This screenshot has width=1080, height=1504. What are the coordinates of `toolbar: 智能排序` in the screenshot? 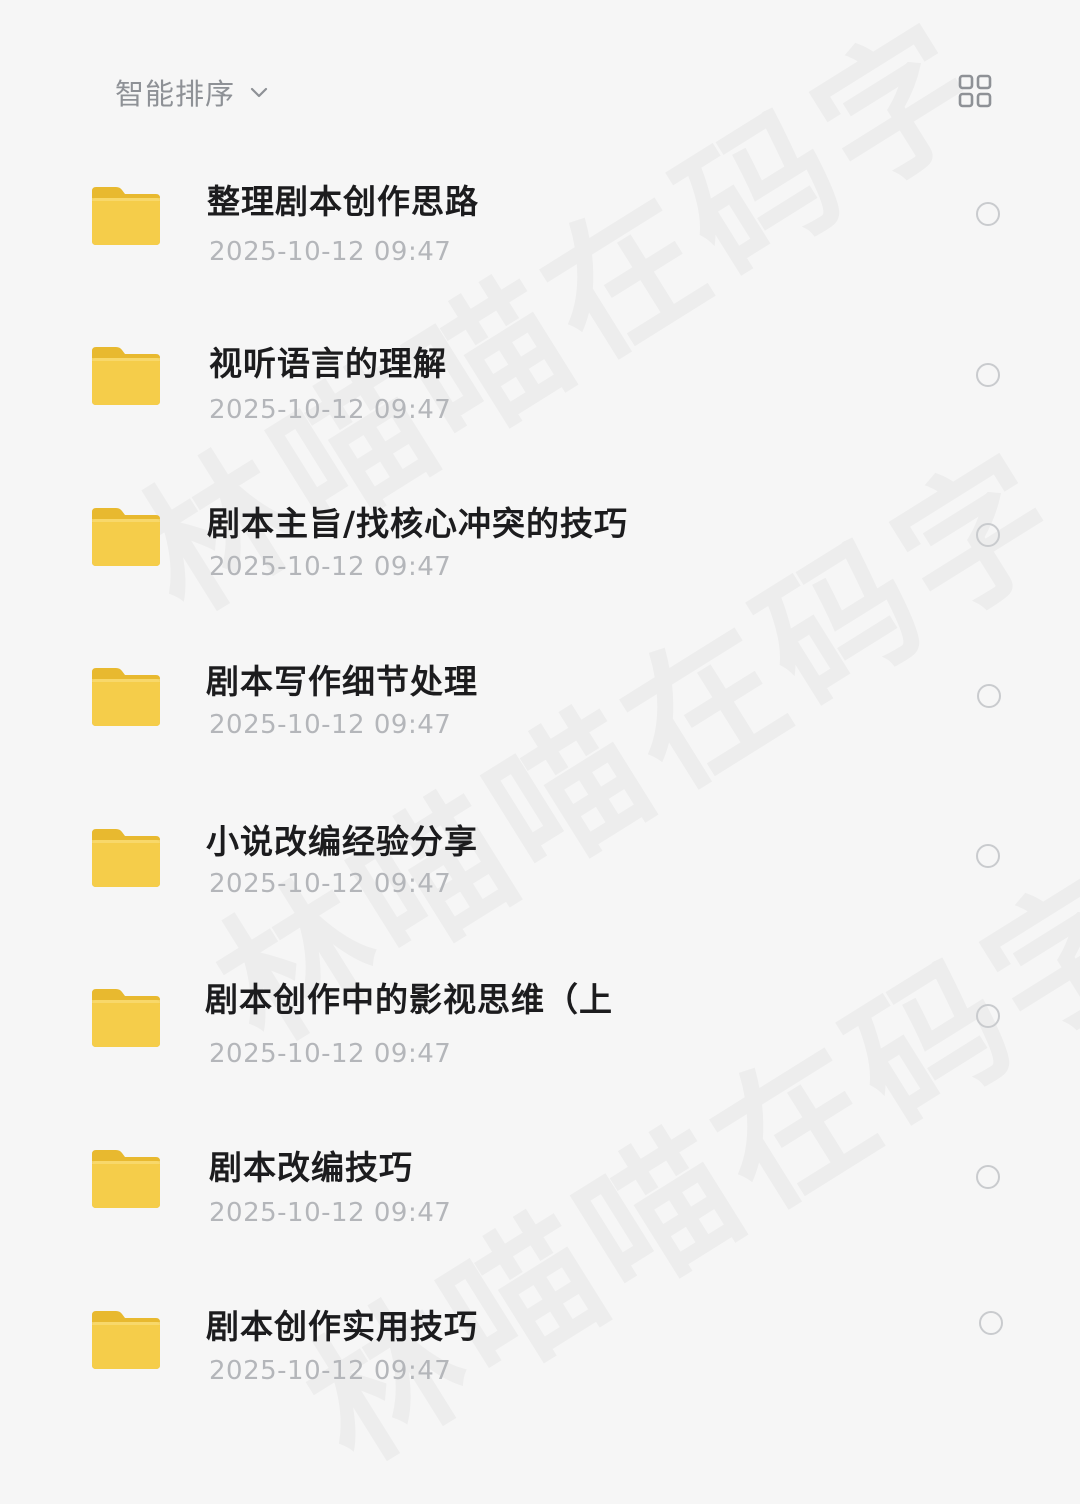 It's located at (540, 85).